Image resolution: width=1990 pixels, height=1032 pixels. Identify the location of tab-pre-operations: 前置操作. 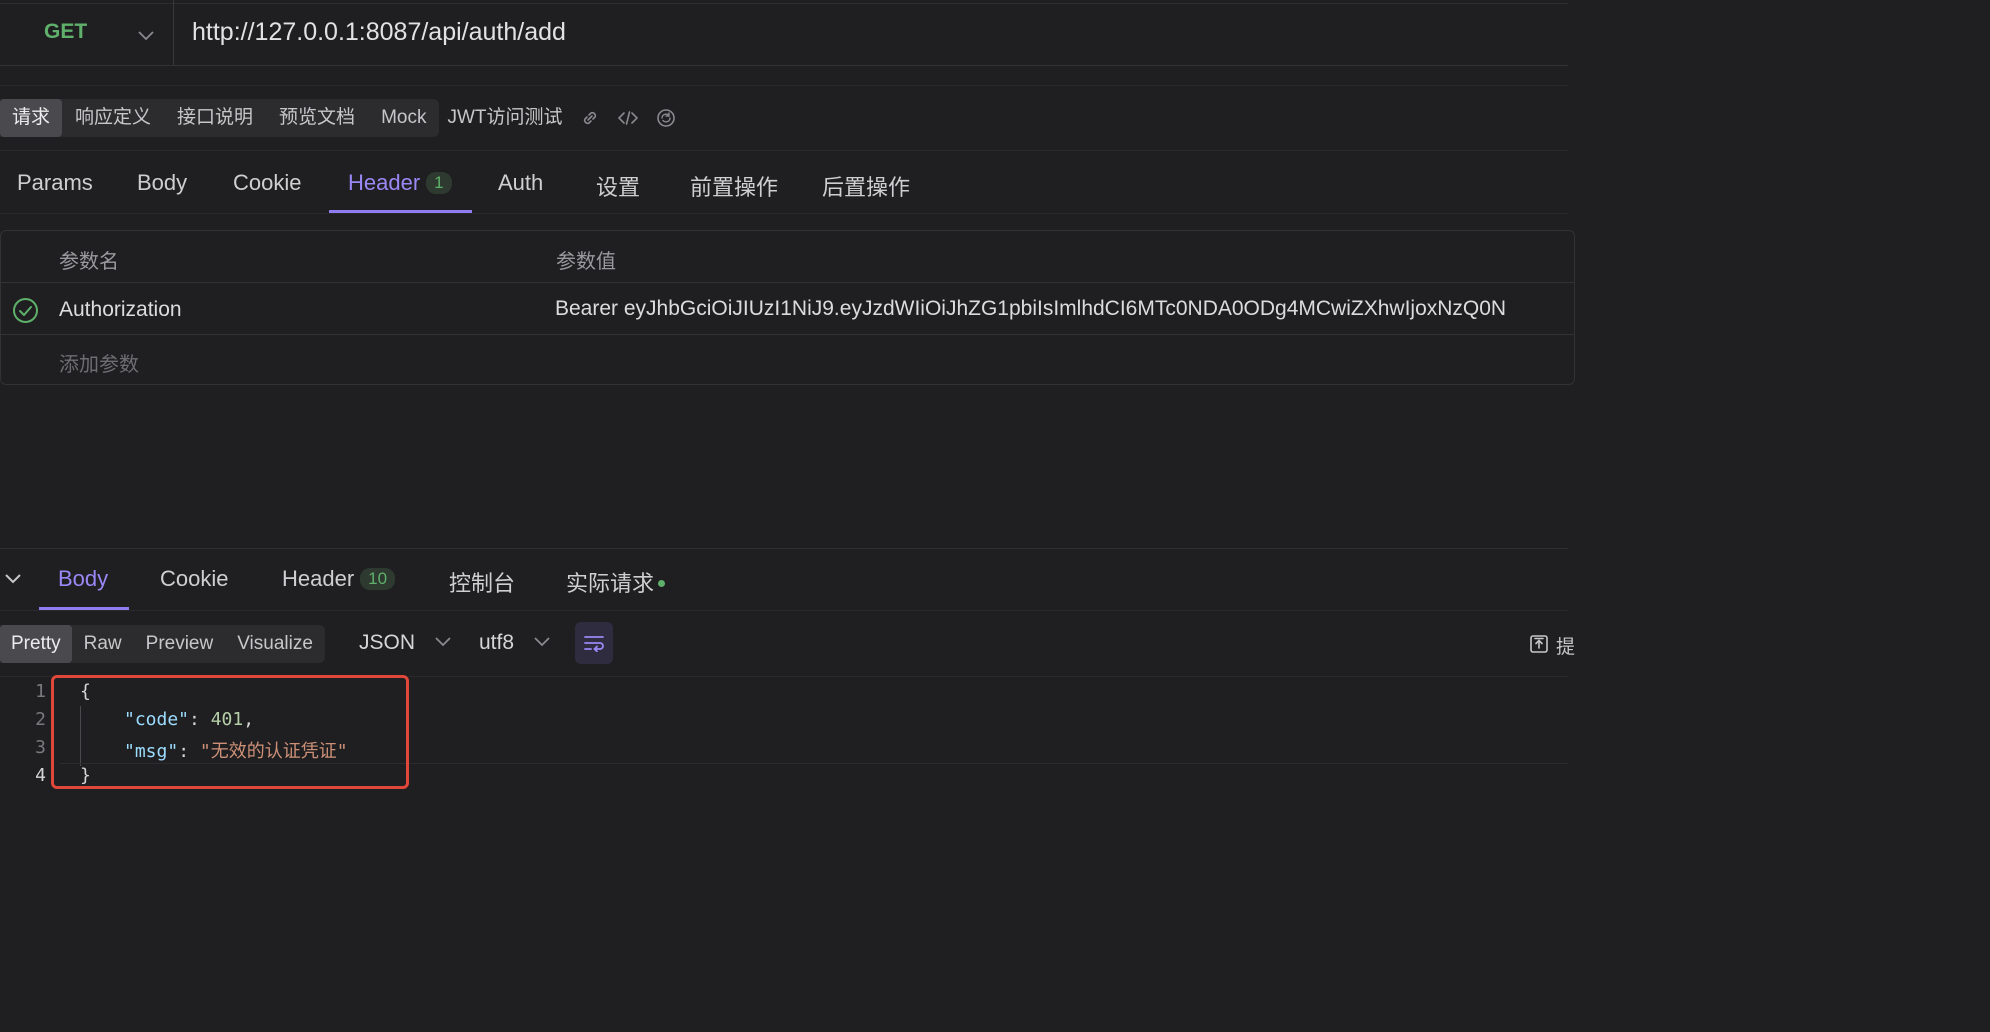
(734, 186).